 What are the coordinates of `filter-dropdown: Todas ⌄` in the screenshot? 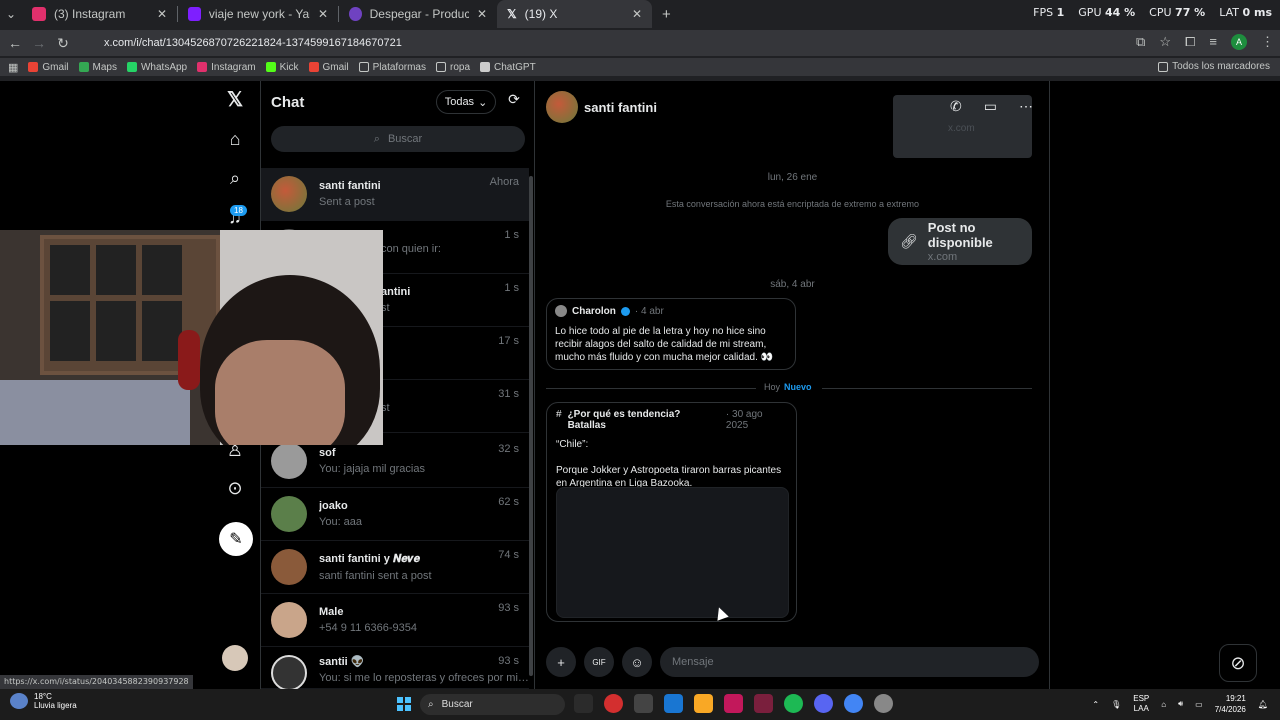 It's located at (466, 102).